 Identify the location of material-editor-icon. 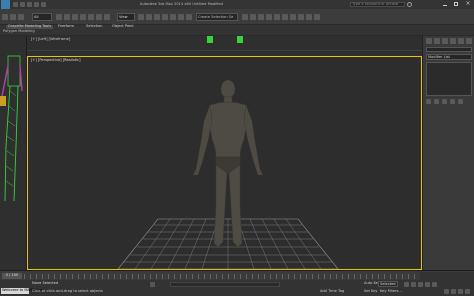
(293, 17).